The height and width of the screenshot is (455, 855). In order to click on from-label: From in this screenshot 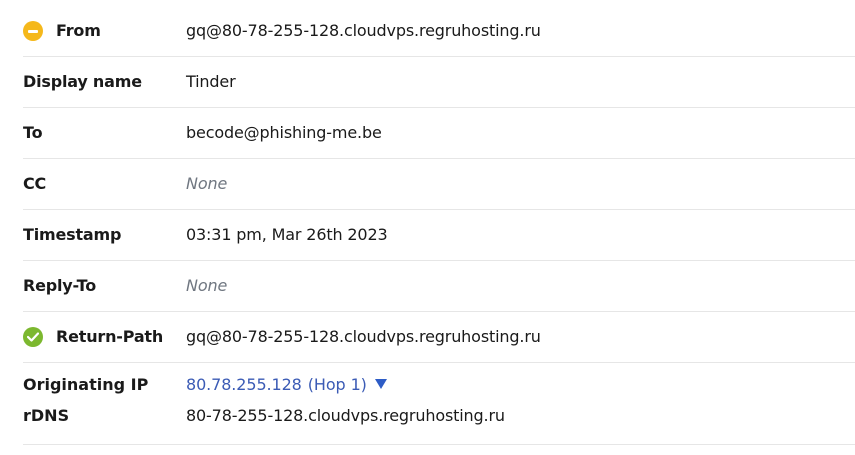, I will do `click(78, 30)`.